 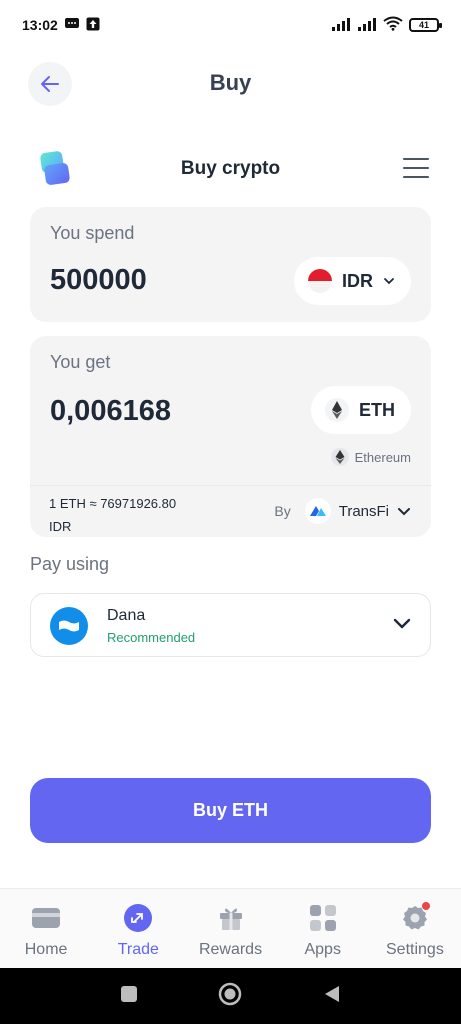 I want to click on exchange-rate-currency: IDR, so click(x=60, y=526).